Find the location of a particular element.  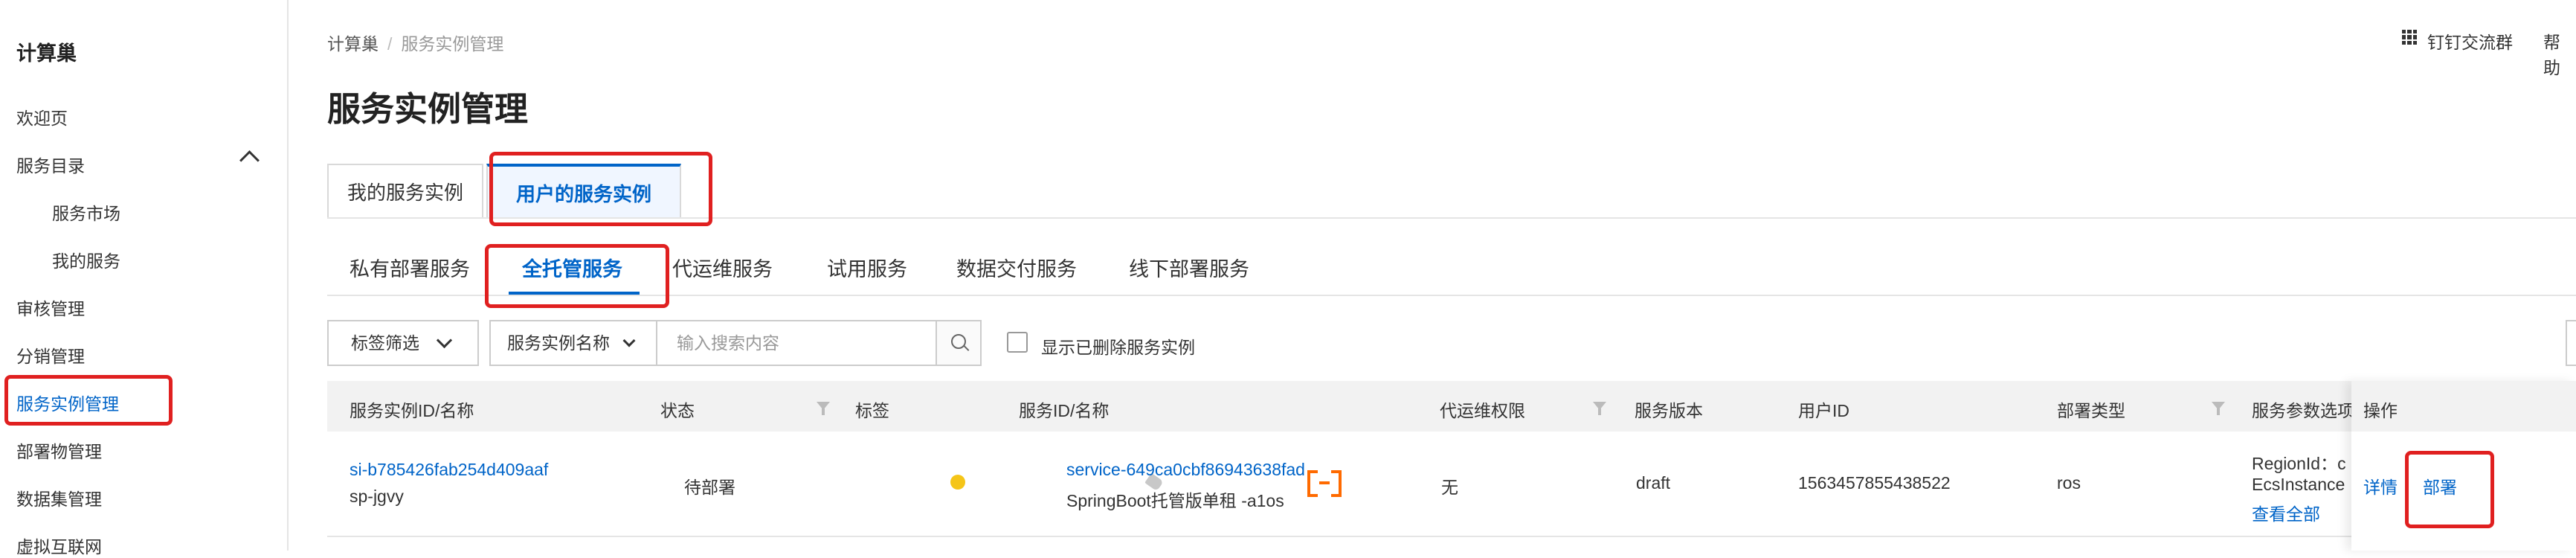

search-field-select: 服务实例名称 is located at coordinates (573, 343).